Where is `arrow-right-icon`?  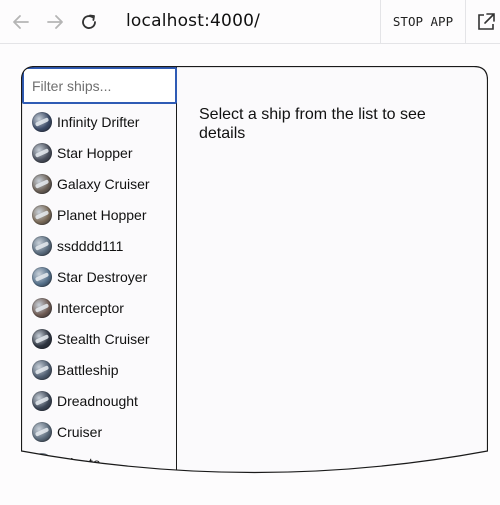
arrow-right-icon is located at coordinates (55, 22).